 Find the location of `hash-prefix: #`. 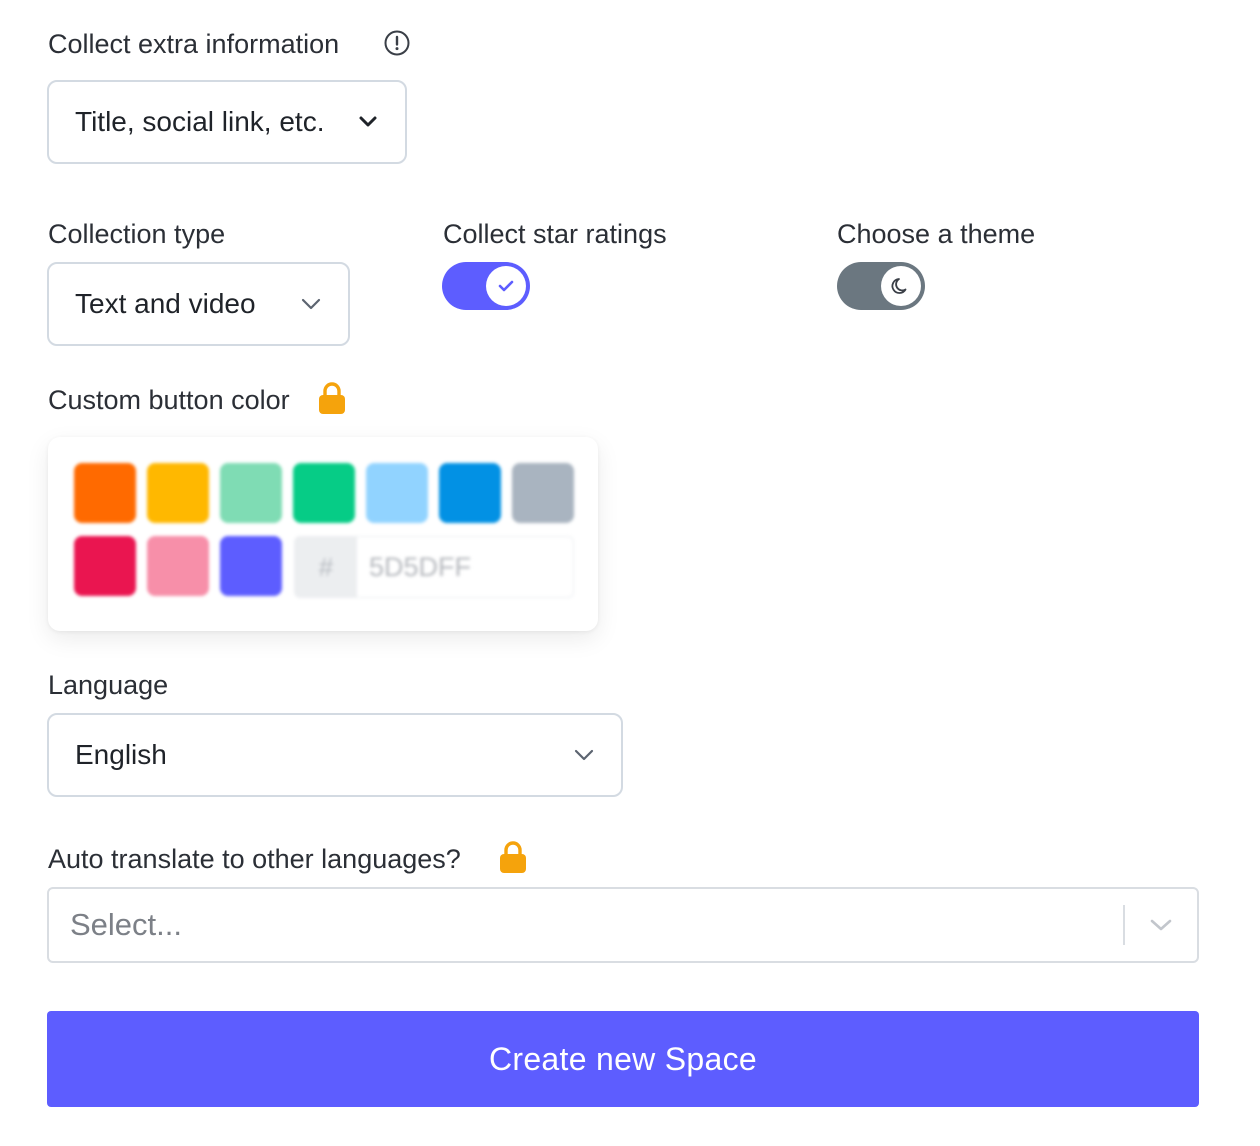

hash-prefix: # is located at coordinates (326, 567).